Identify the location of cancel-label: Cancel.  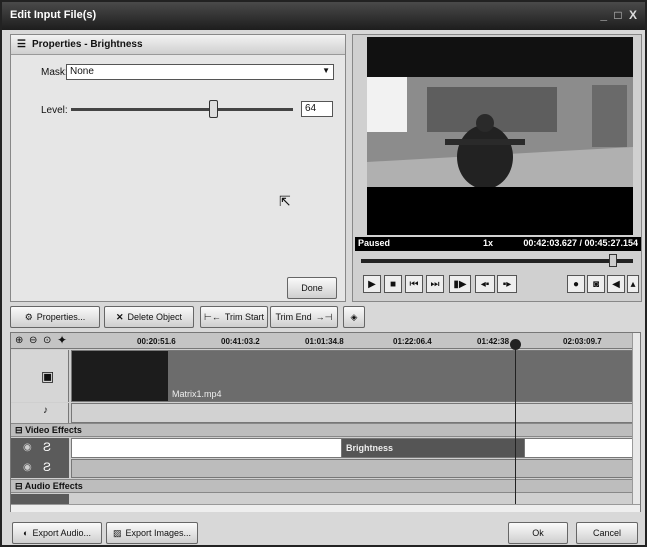
(606, 533).